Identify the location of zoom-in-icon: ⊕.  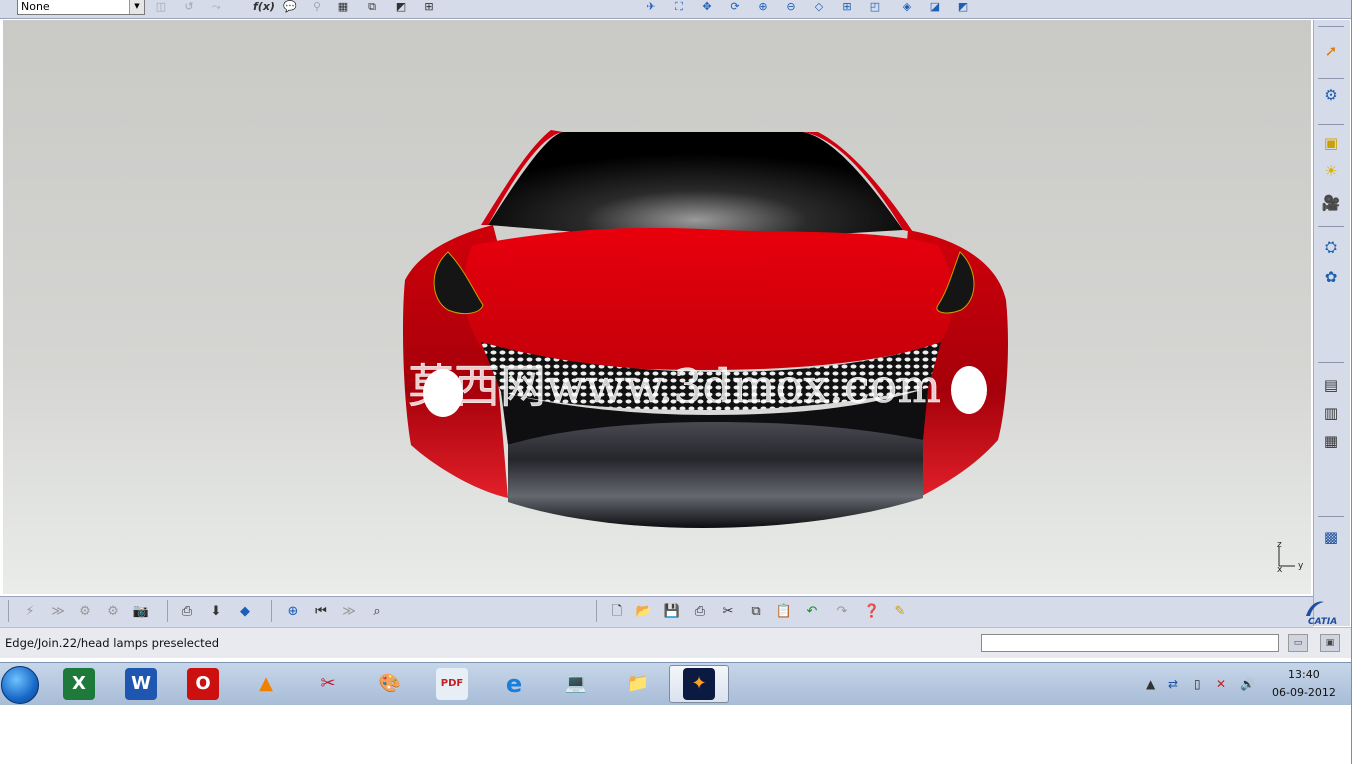
(763, 7).